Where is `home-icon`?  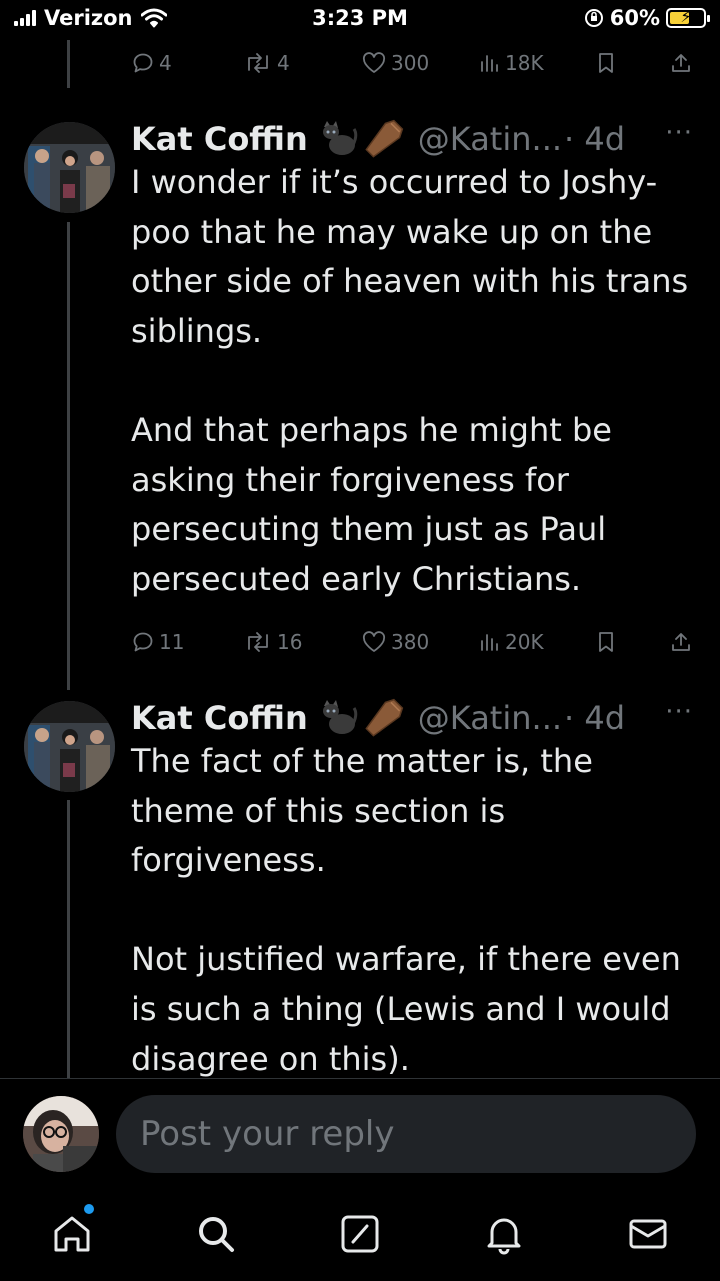
home-icon is located at coordinates (72, 1234).